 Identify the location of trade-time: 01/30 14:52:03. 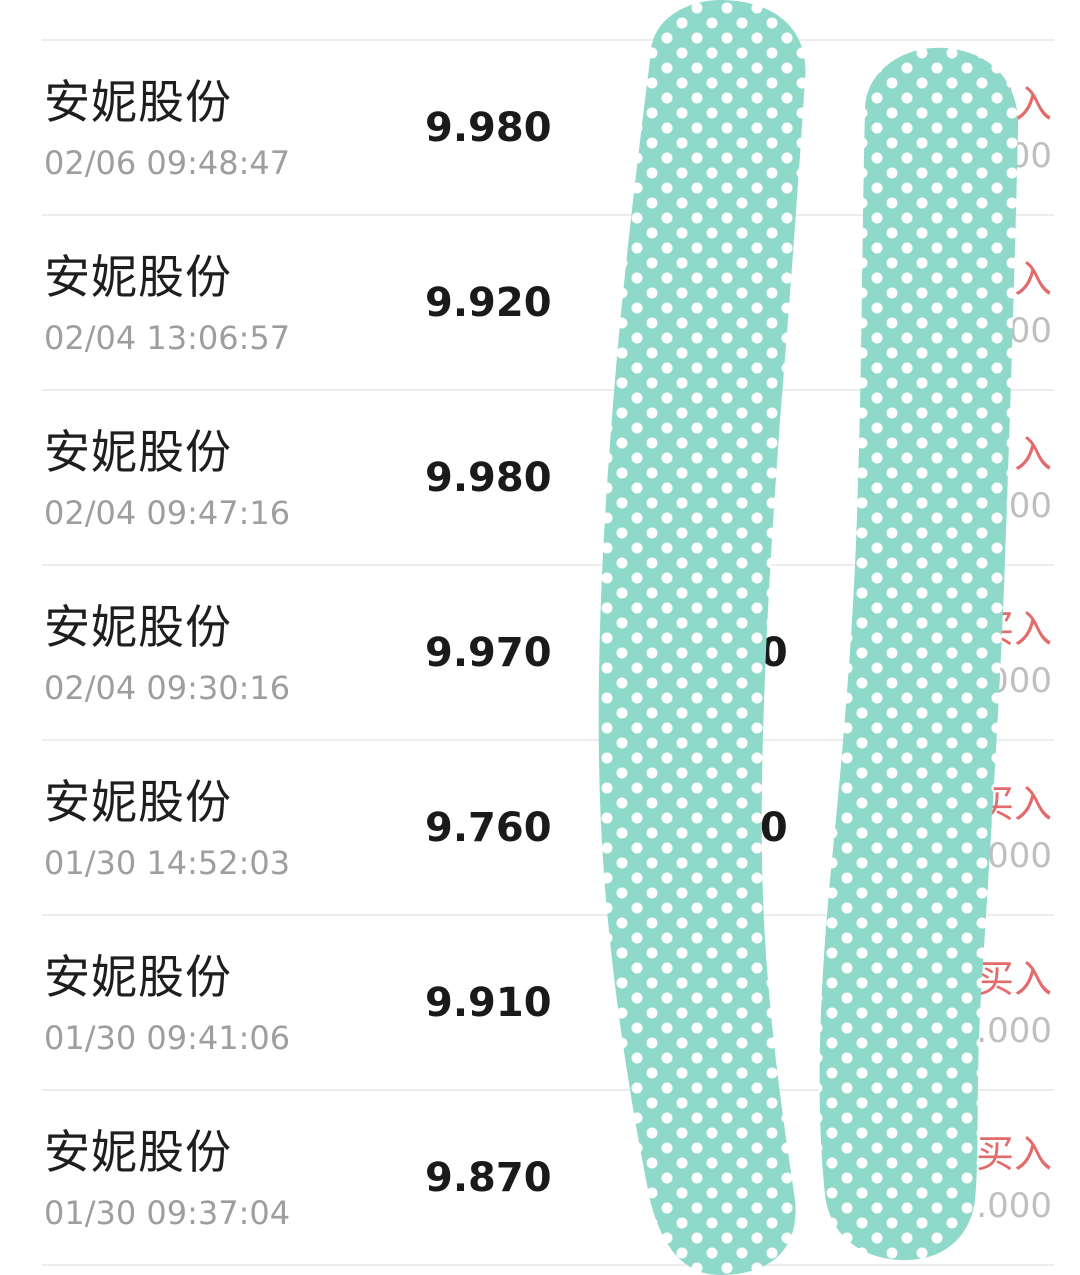
(167, 863).